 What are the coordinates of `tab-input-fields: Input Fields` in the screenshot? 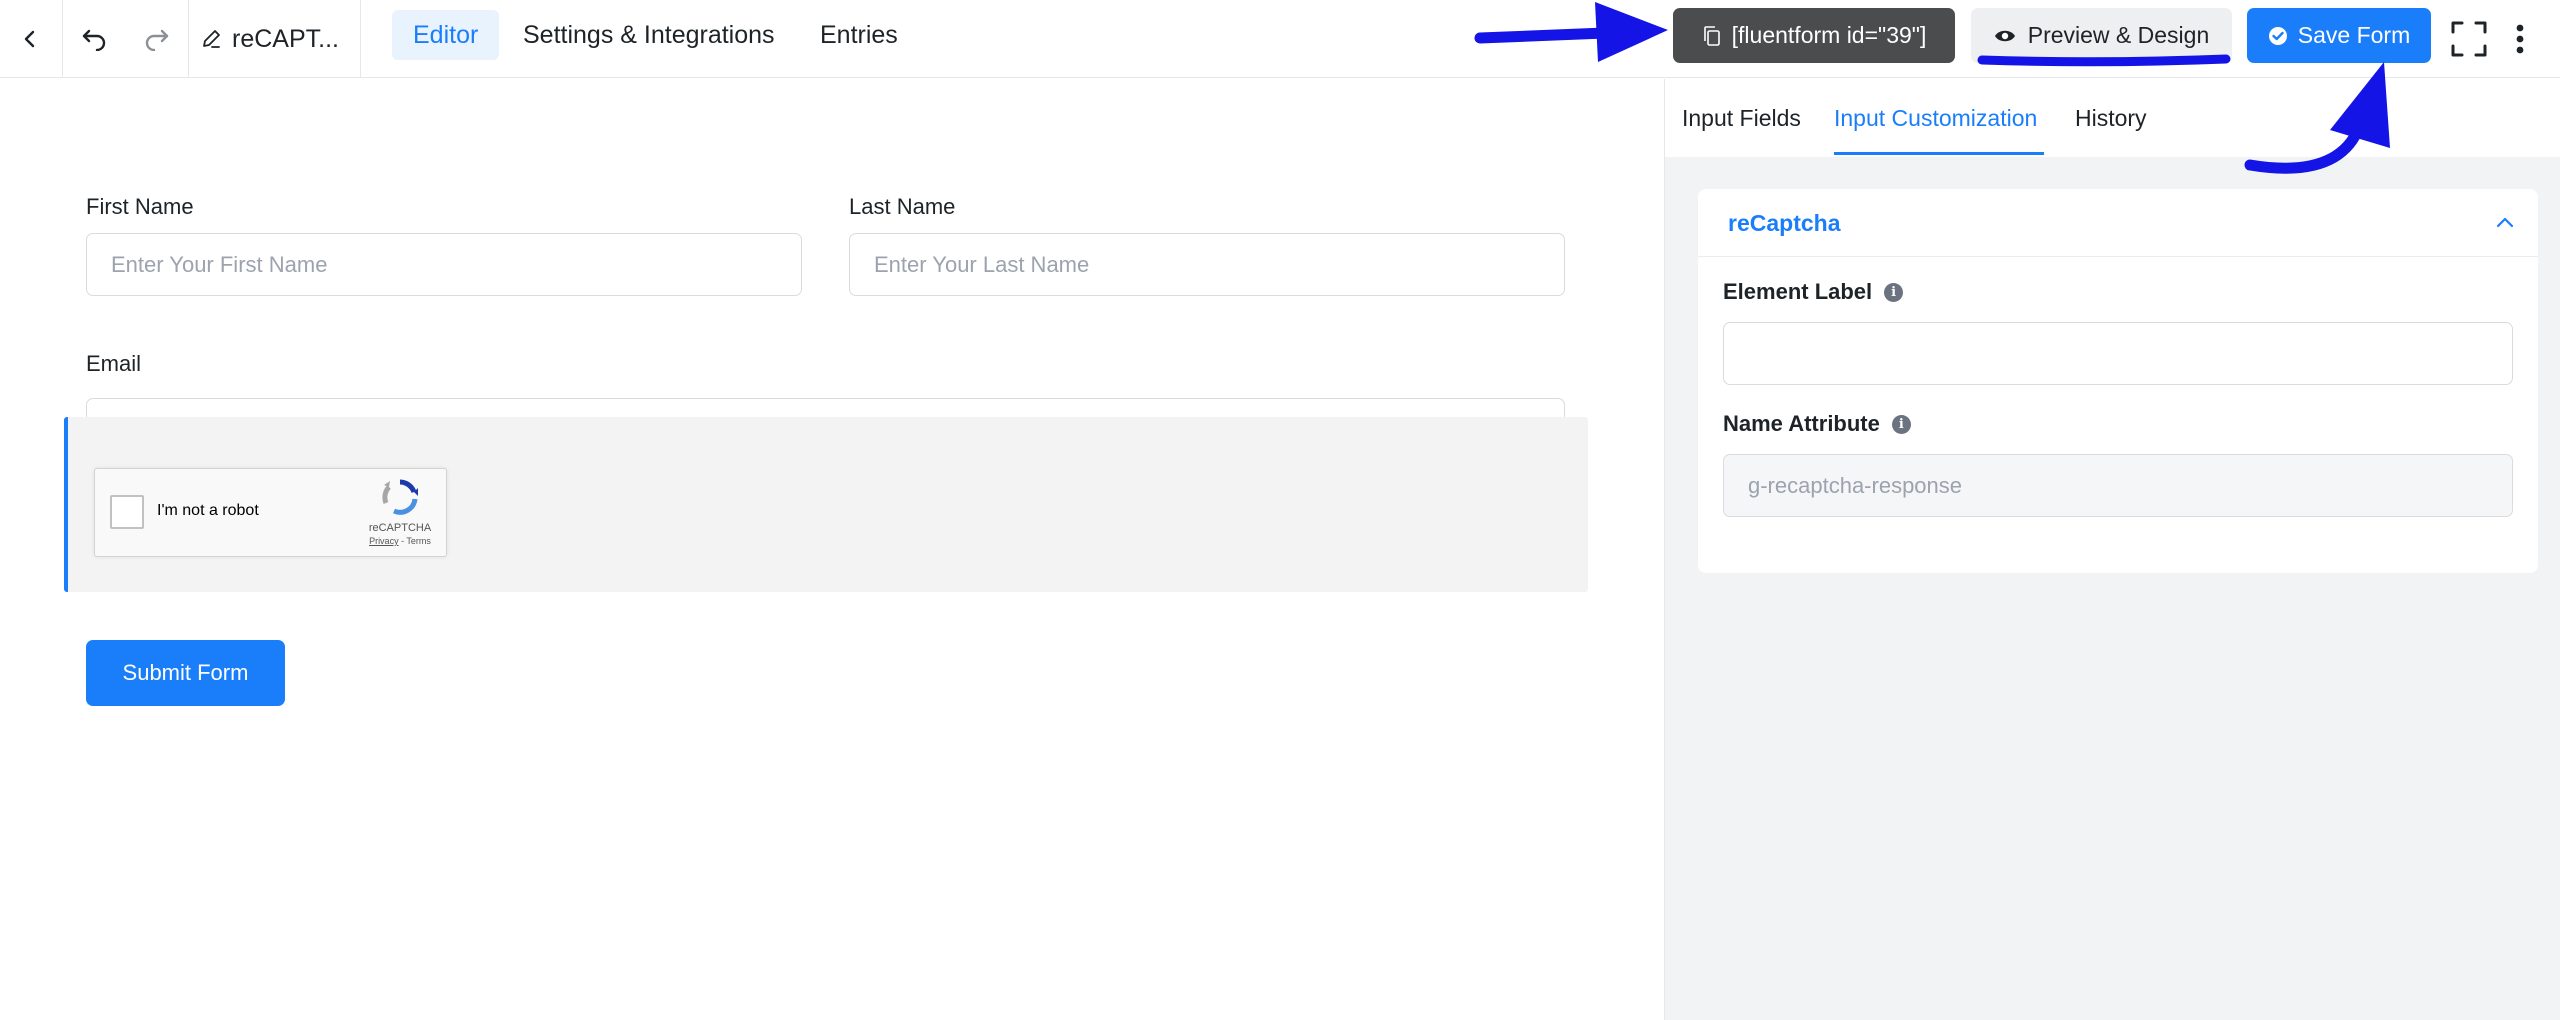 It's located at (1741, 118).